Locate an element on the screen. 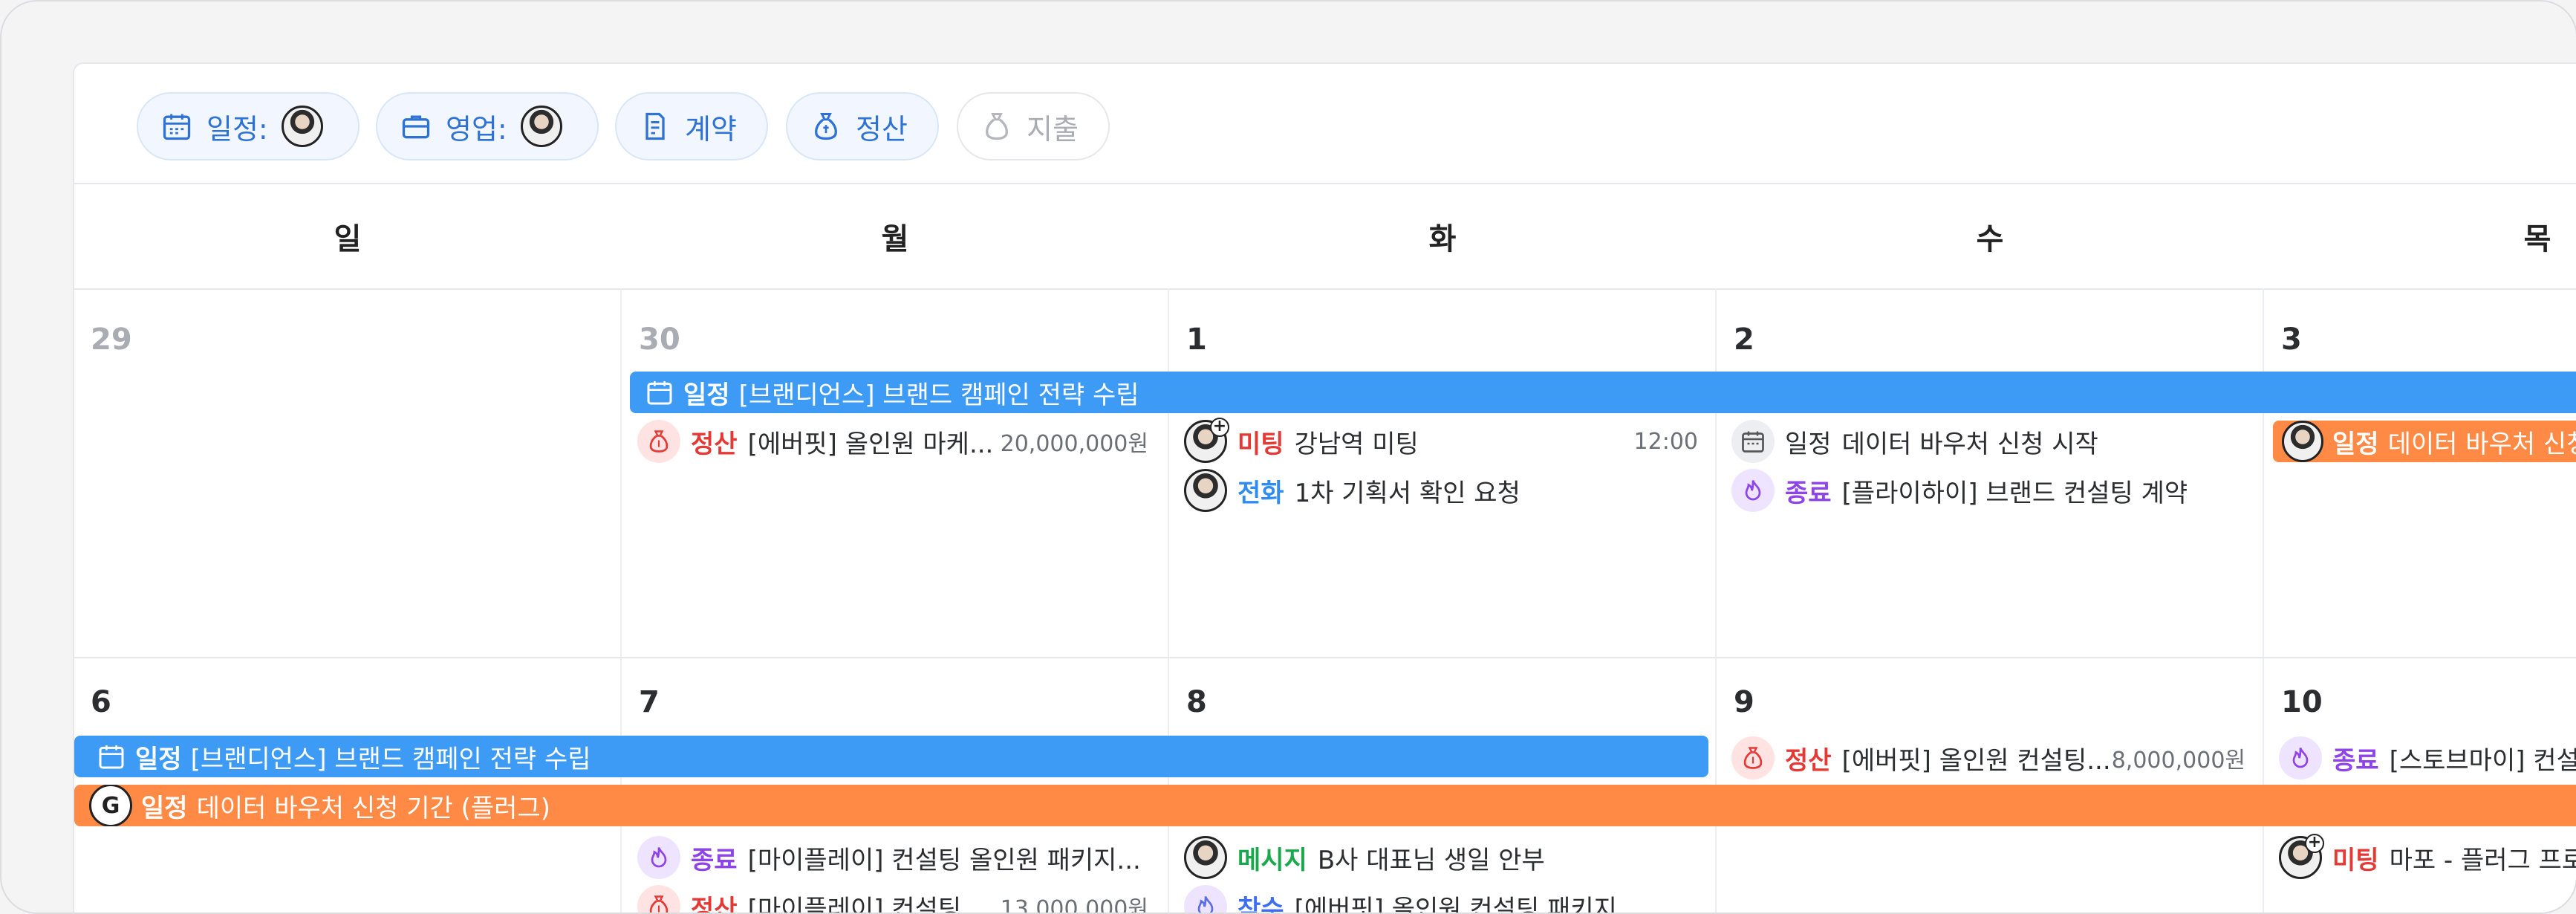 This screenshot has width=2576, height=914. event-item: 정산 [에버핏] 올인원 마케... 20,000,000원 is located at coordinates (892, 441).